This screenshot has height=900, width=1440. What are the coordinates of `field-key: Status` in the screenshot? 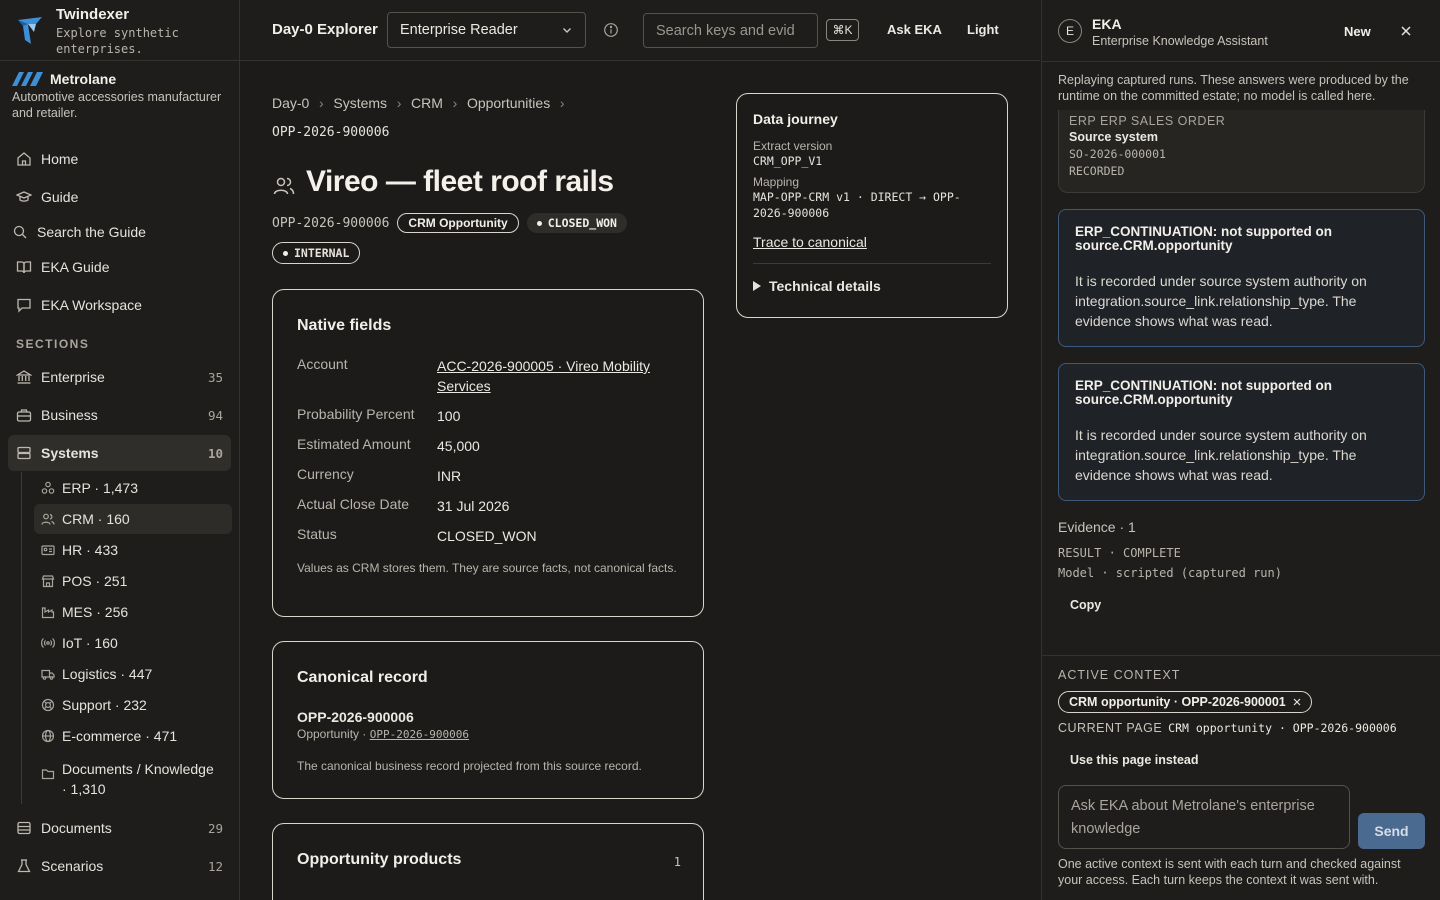 It's located at (317, 534).